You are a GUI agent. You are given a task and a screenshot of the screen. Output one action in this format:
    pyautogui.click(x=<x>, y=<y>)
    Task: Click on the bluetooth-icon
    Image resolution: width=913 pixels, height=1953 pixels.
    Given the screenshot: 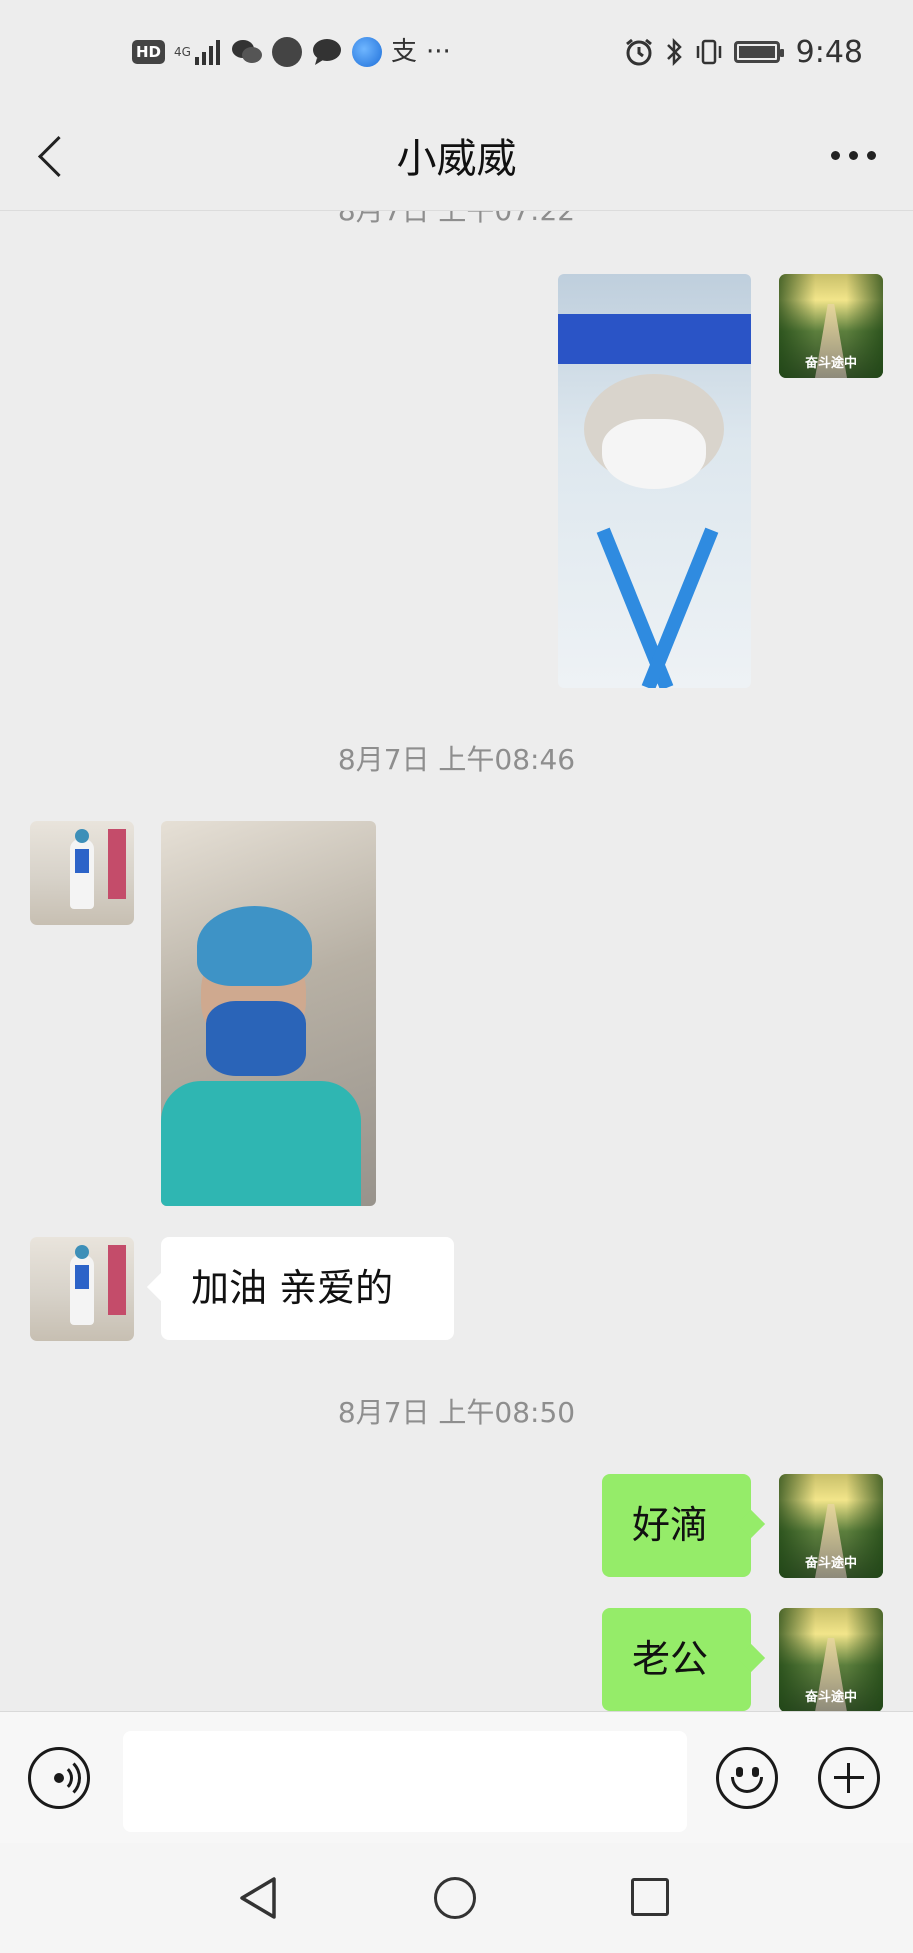 What is the action you would take?
    pyautogui.click(x=674, y=52)
    